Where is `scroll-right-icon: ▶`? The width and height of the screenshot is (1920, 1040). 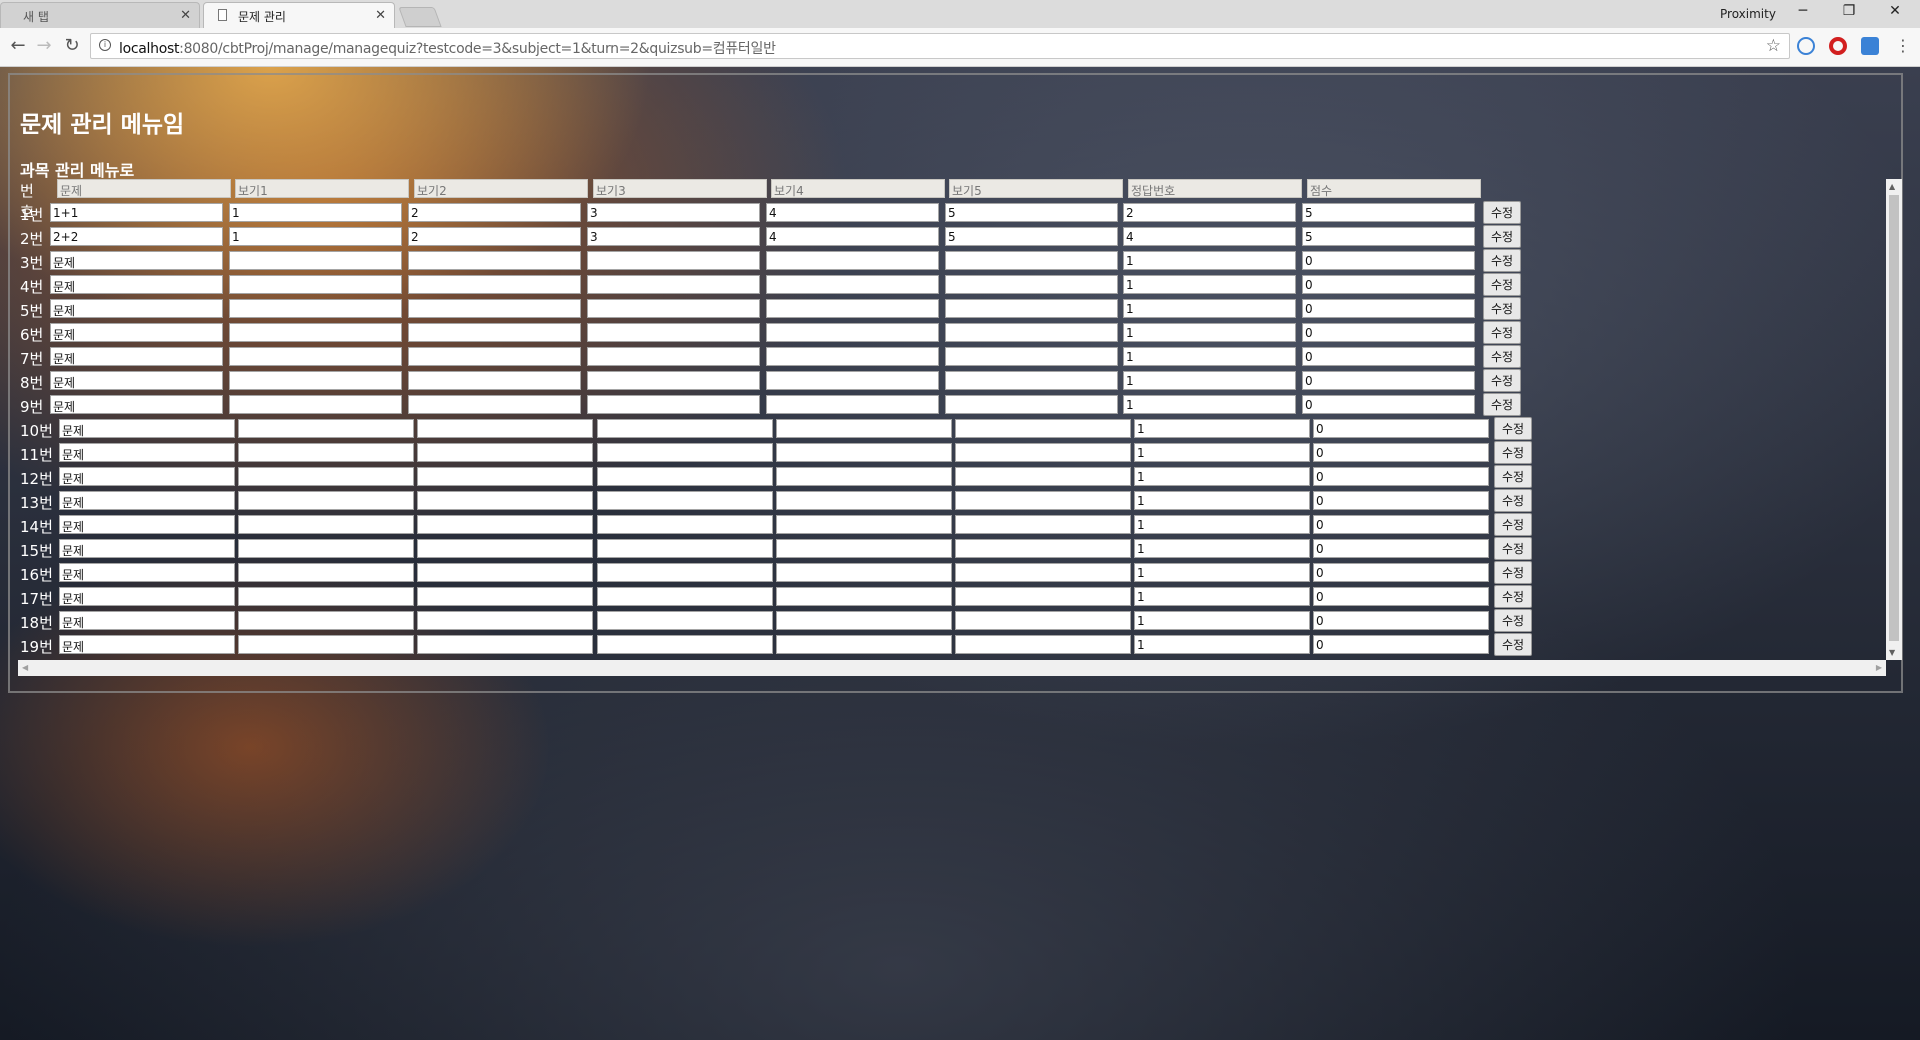
scroll-right-icon: ▶ is located at coordinates (1879, 667).